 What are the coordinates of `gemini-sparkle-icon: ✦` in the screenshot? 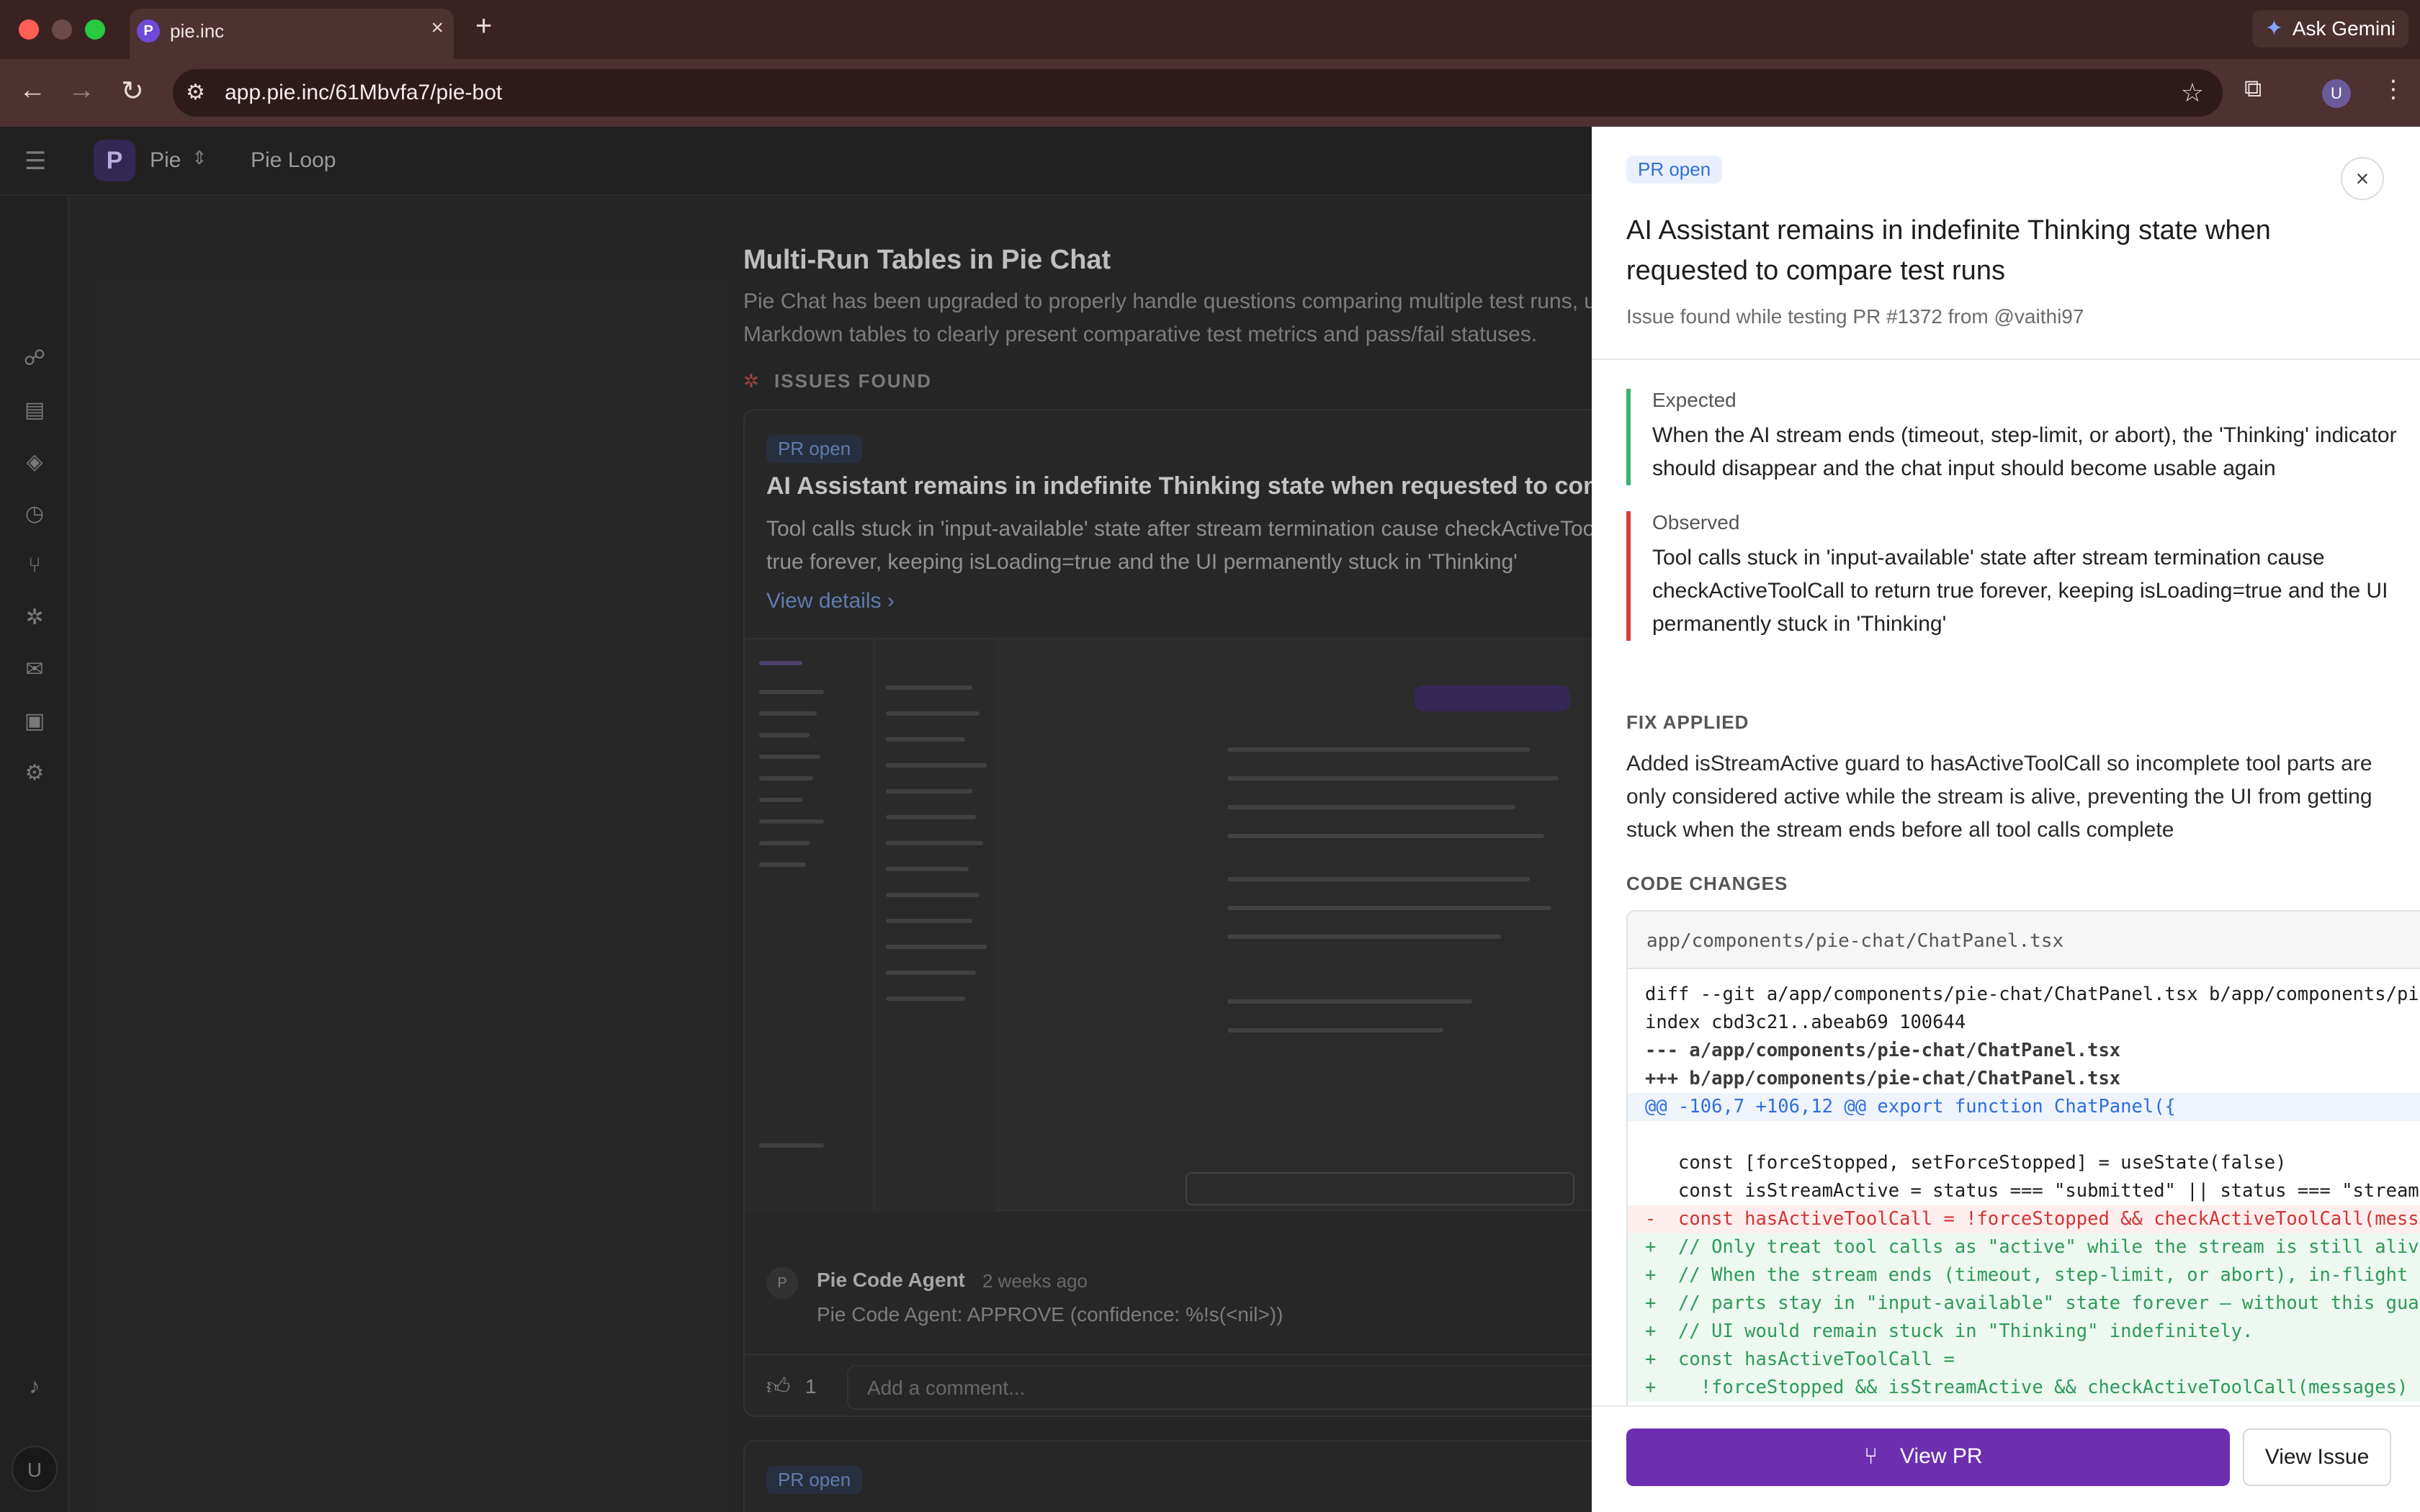 It's located at (2273, 28).